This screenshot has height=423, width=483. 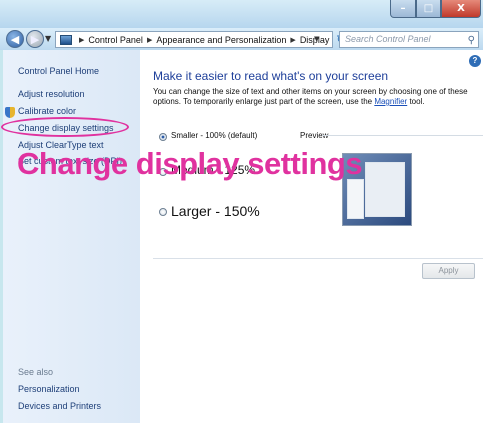 I want to click on sidebar-item-control-panel-home: Control Panel Home, so click(x=58, y=71).